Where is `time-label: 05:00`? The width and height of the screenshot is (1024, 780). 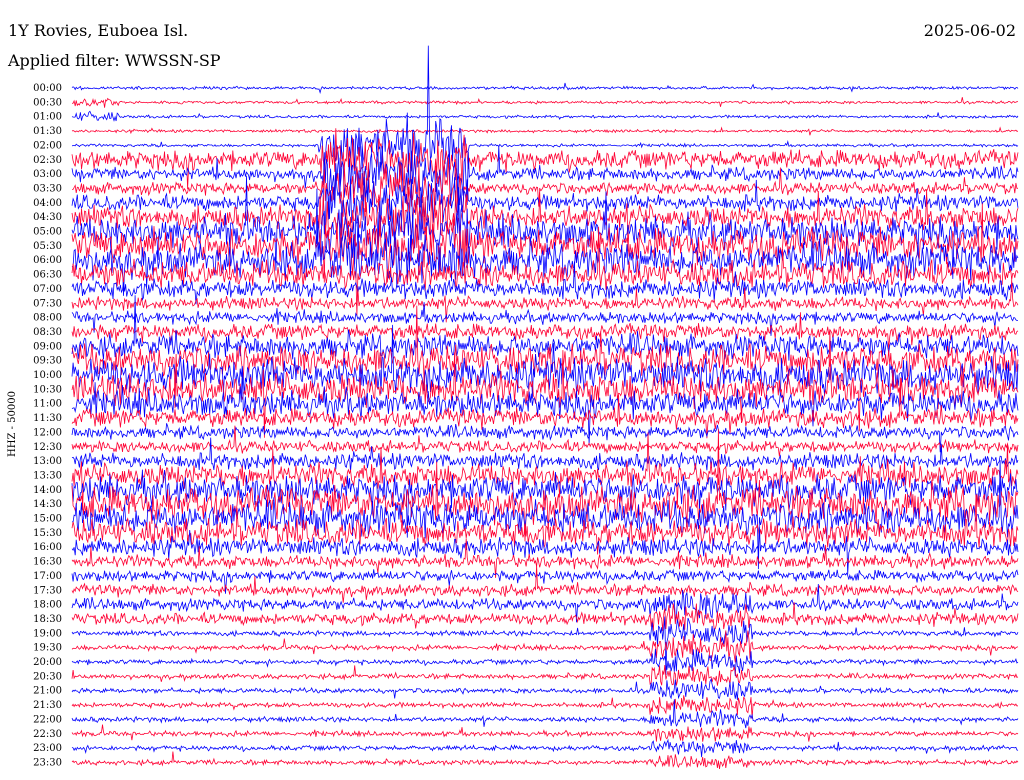 time-label: 05:00 is located at coordinates (47, 232).